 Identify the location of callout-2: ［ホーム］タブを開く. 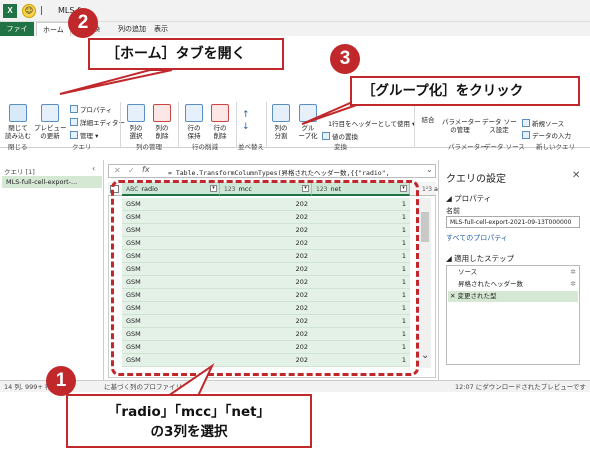
(186, 54).